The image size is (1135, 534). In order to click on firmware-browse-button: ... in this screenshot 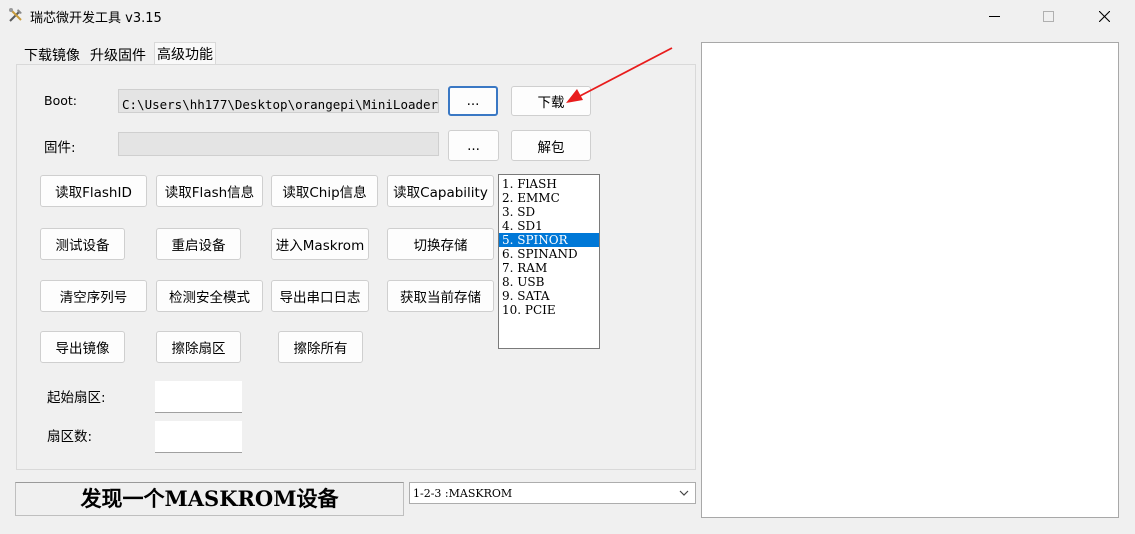, I will do `click(473, 145)`.